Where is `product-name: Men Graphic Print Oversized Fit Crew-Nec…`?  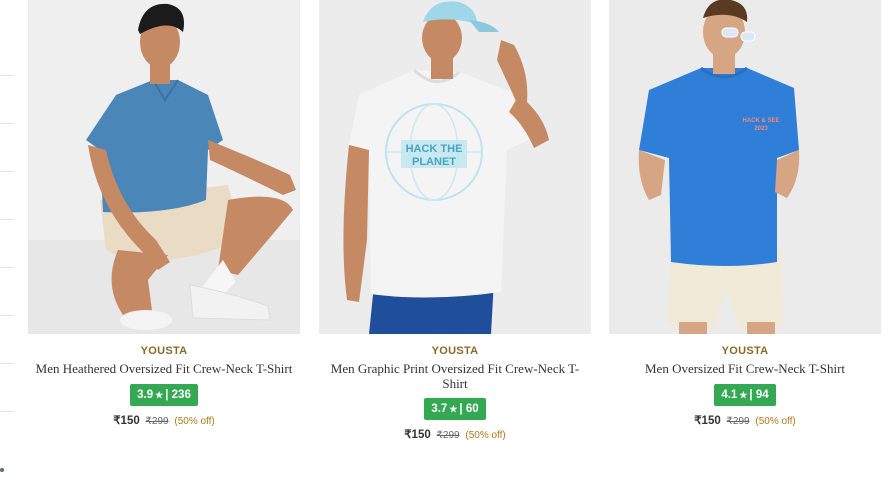
product-name: Men Graphic Print Oversized Fit Crew-Nec… is located at coordinates (455, 376).